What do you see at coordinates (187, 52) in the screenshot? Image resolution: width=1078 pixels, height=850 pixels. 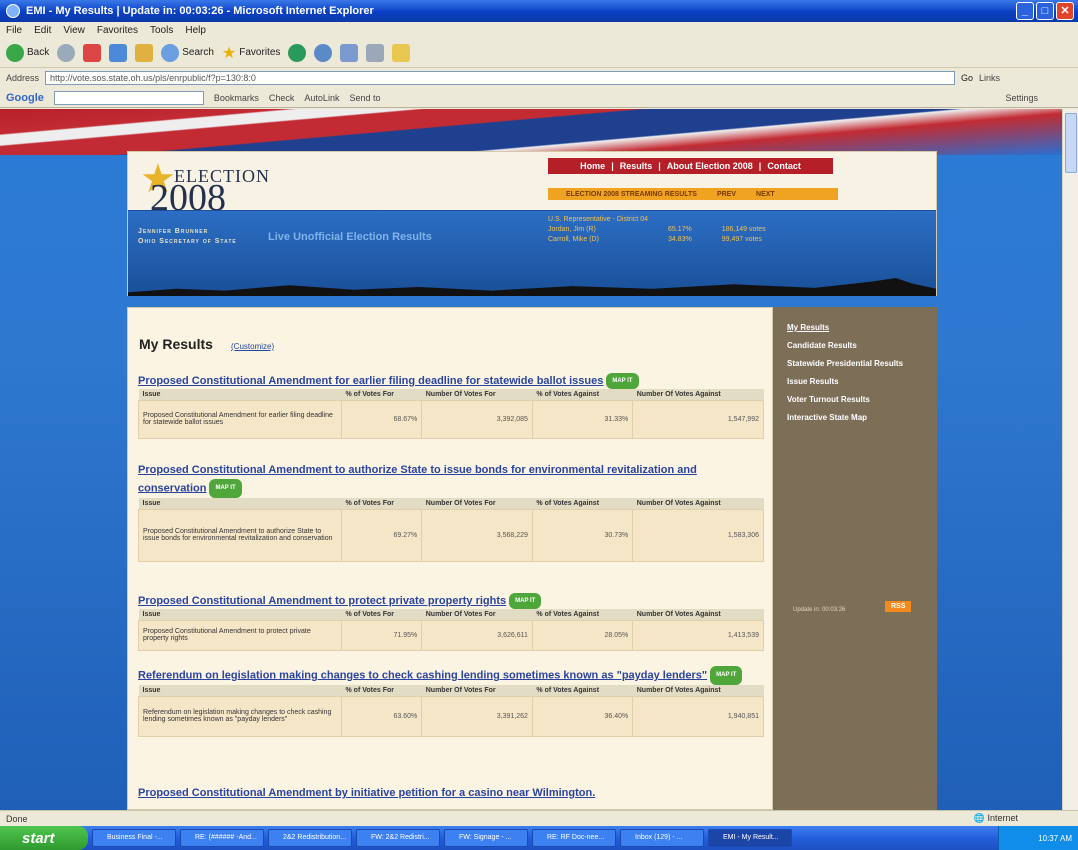 I see `search-button: Search` at bounding box center [187, 52].